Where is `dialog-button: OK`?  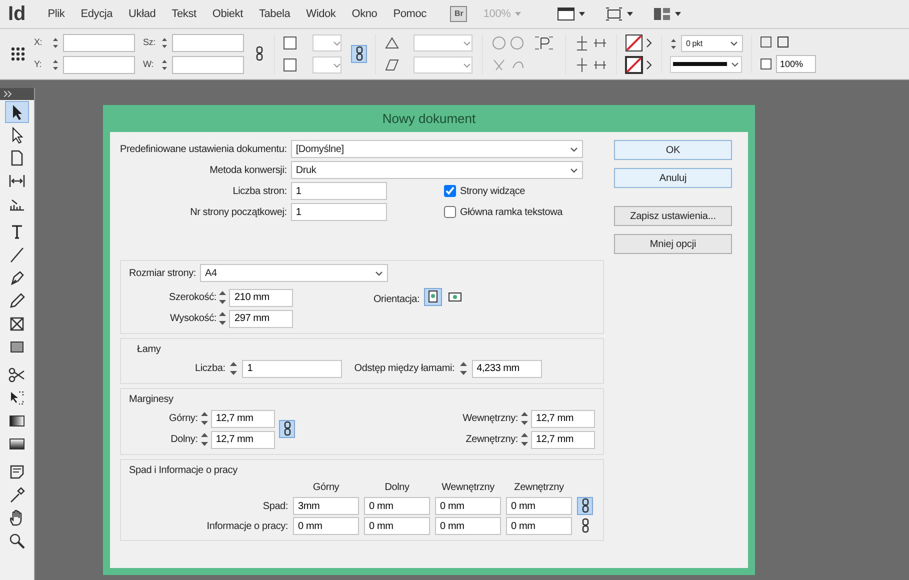 dialog-button: OK is located at coordinates (673, 150).